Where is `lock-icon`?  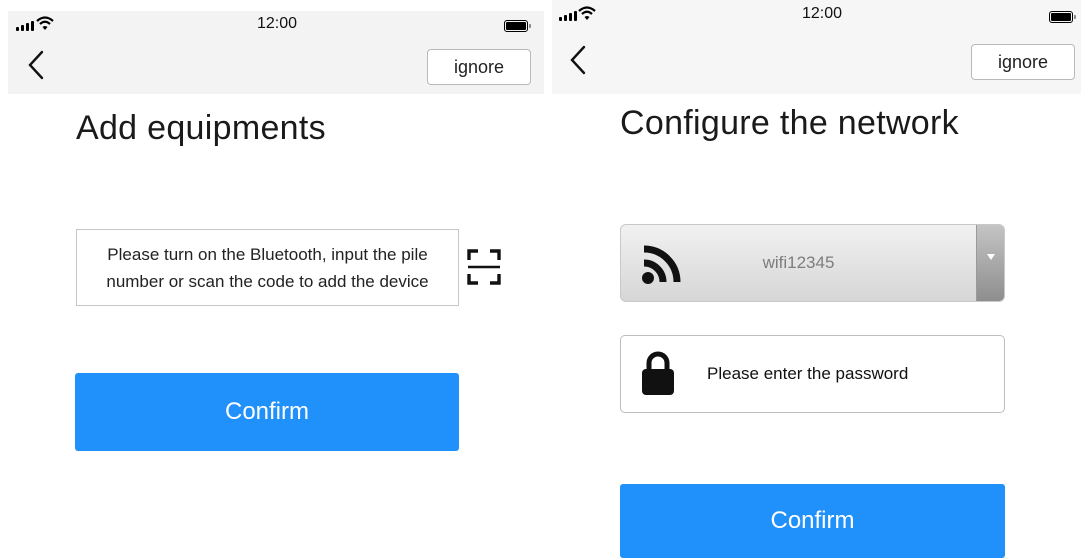 lock-icon is located at coordinates (658, 373).